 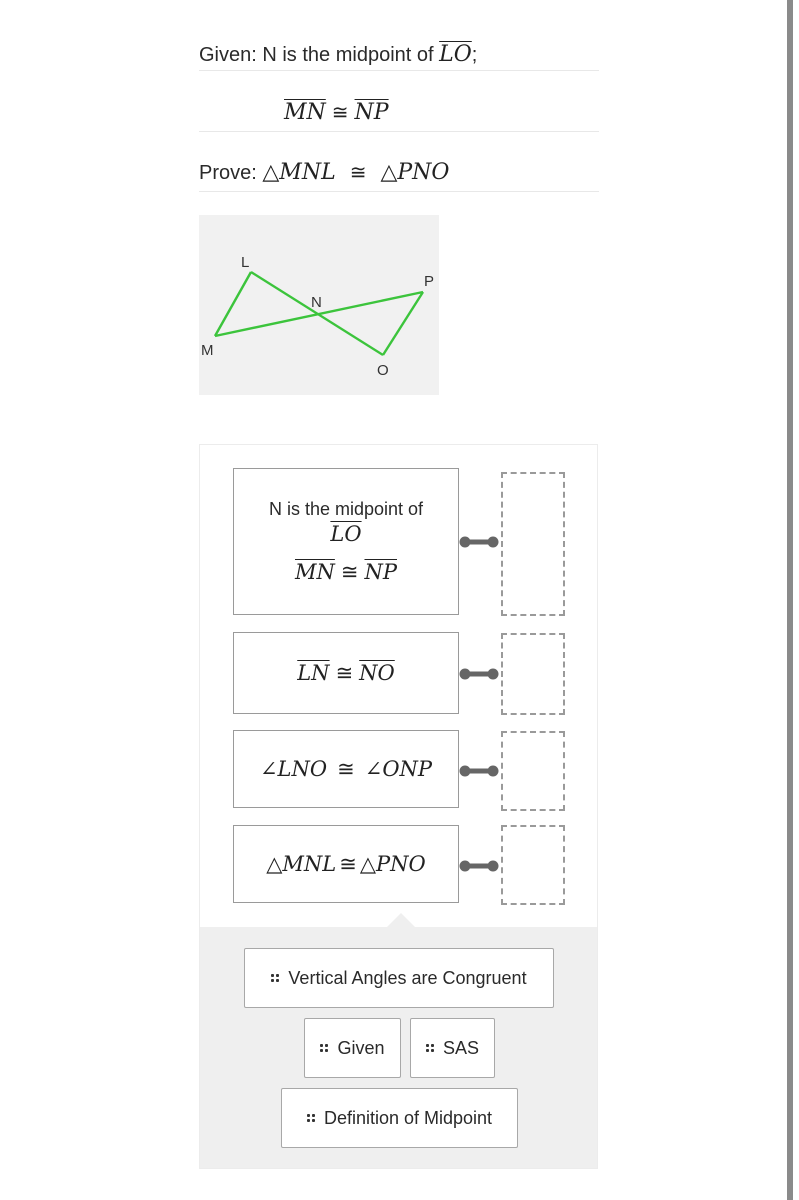 What do you see at coordinates (207, 350) in the screenshot?
I see `point-label-m: M` at bounding box center [207, 350].